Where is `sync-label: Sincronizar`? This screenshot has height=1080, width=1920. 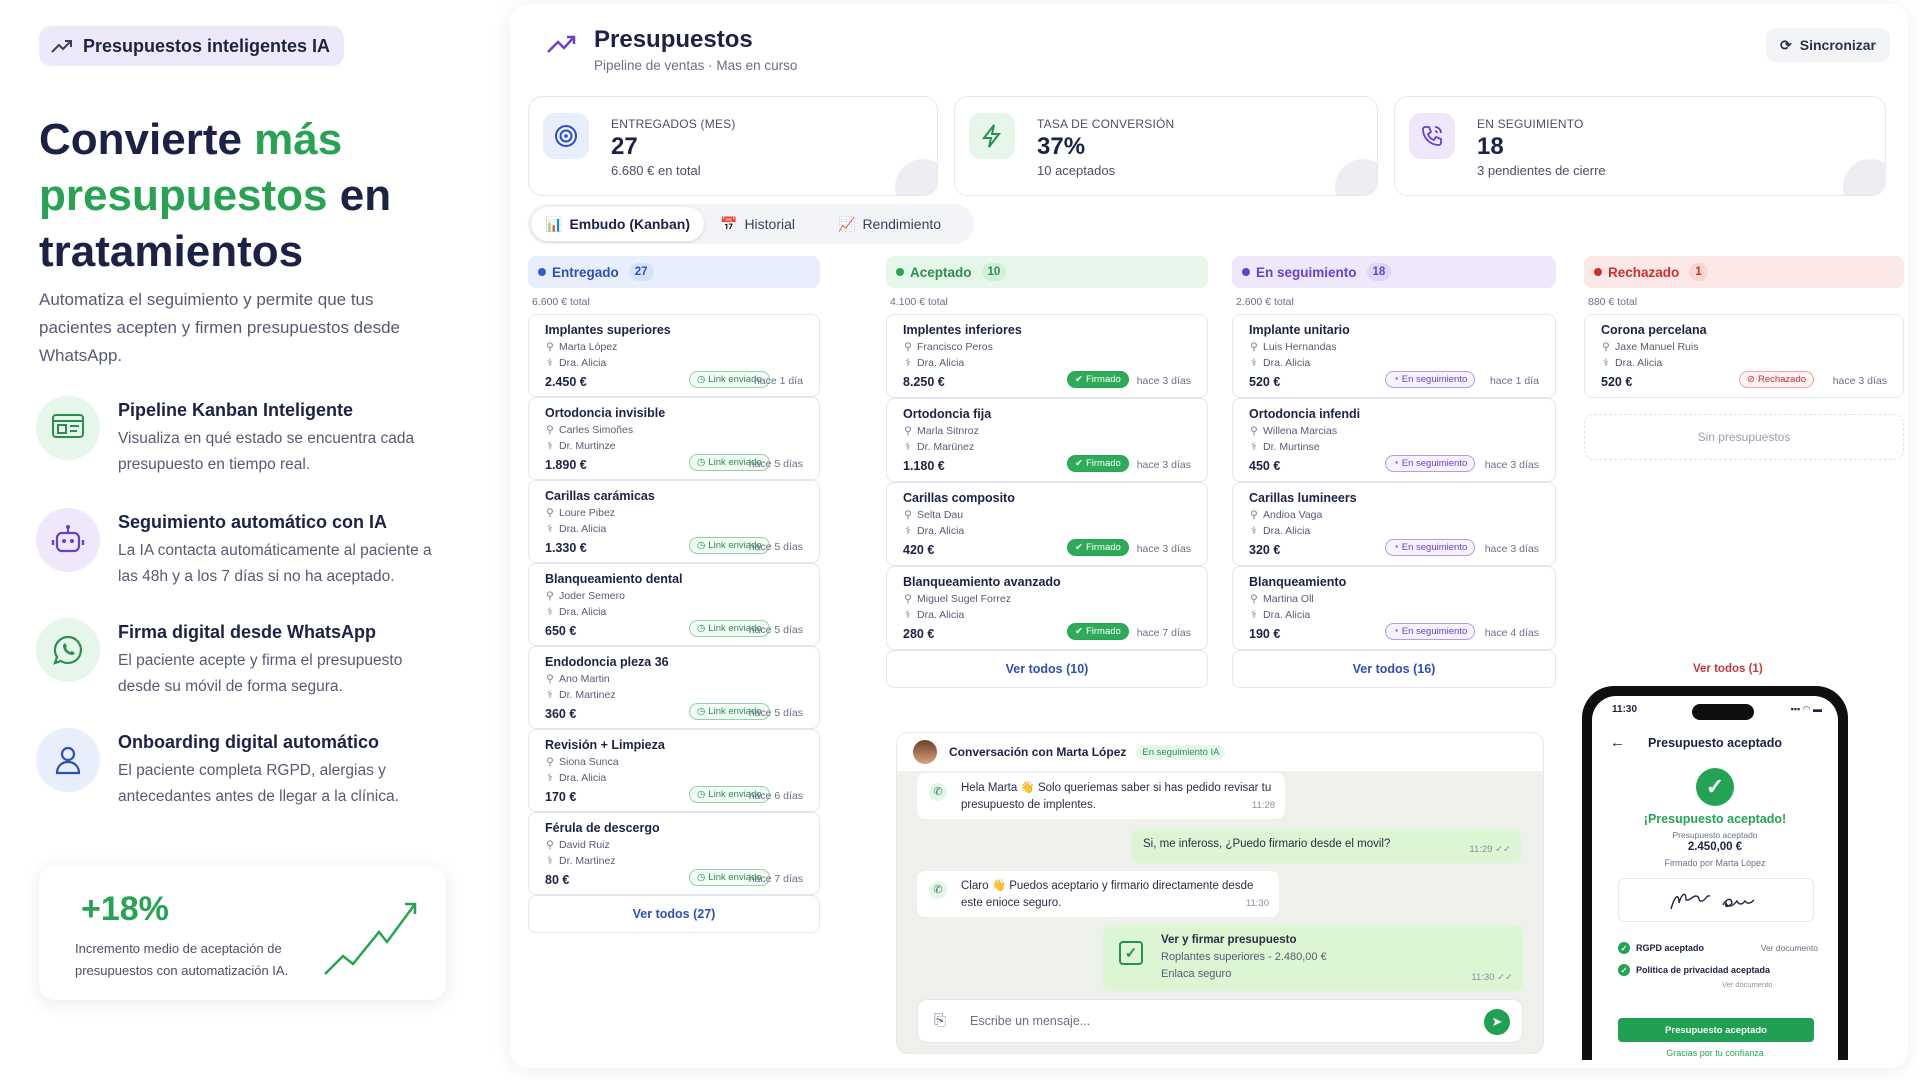
sync-label: Sincronizar is located at coordinates (1837, 45).